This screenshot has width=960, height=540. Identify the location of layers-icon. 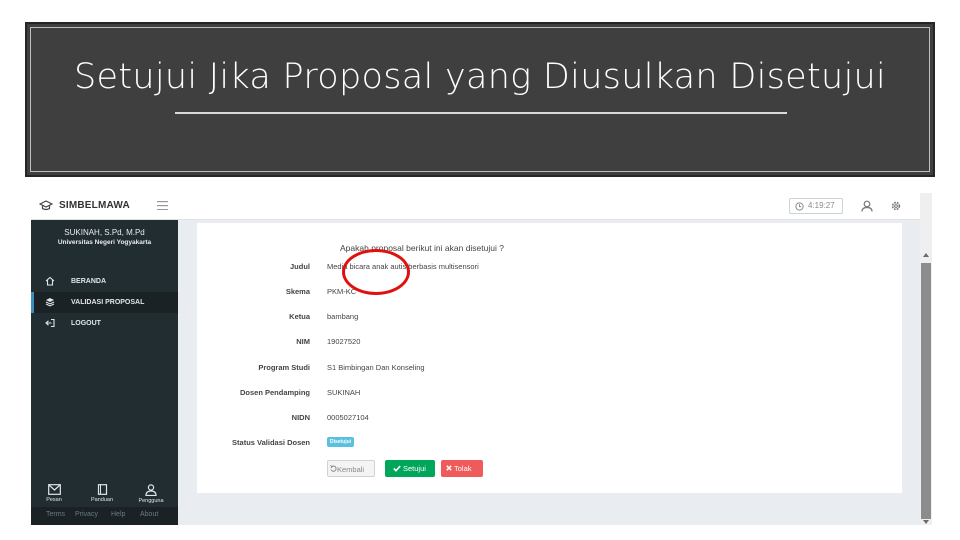
(50, 302).